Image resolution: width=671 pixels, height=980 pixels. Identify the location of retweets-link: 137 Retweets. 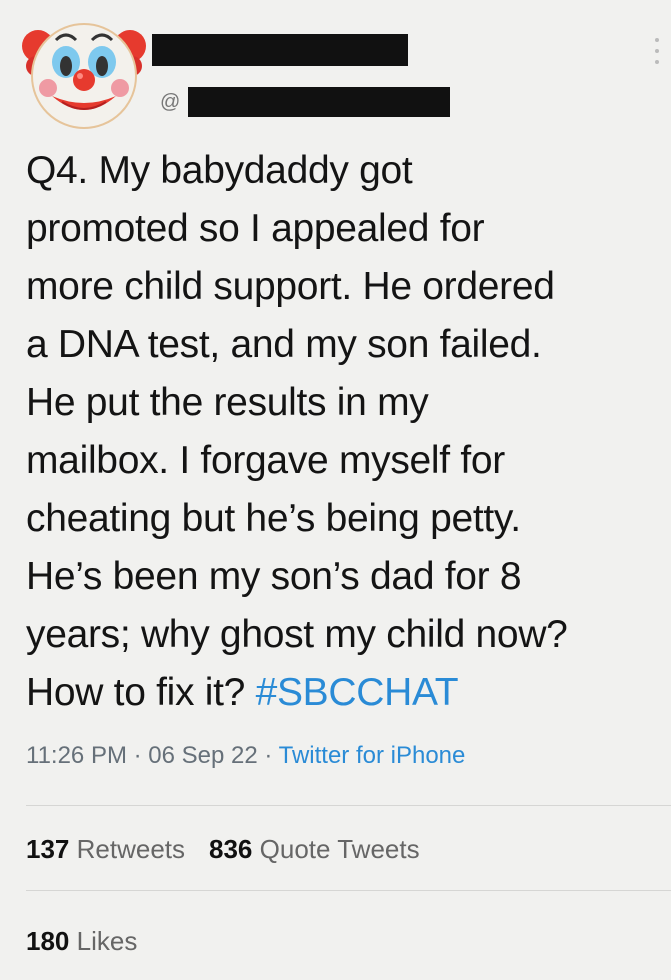
(105, 849).